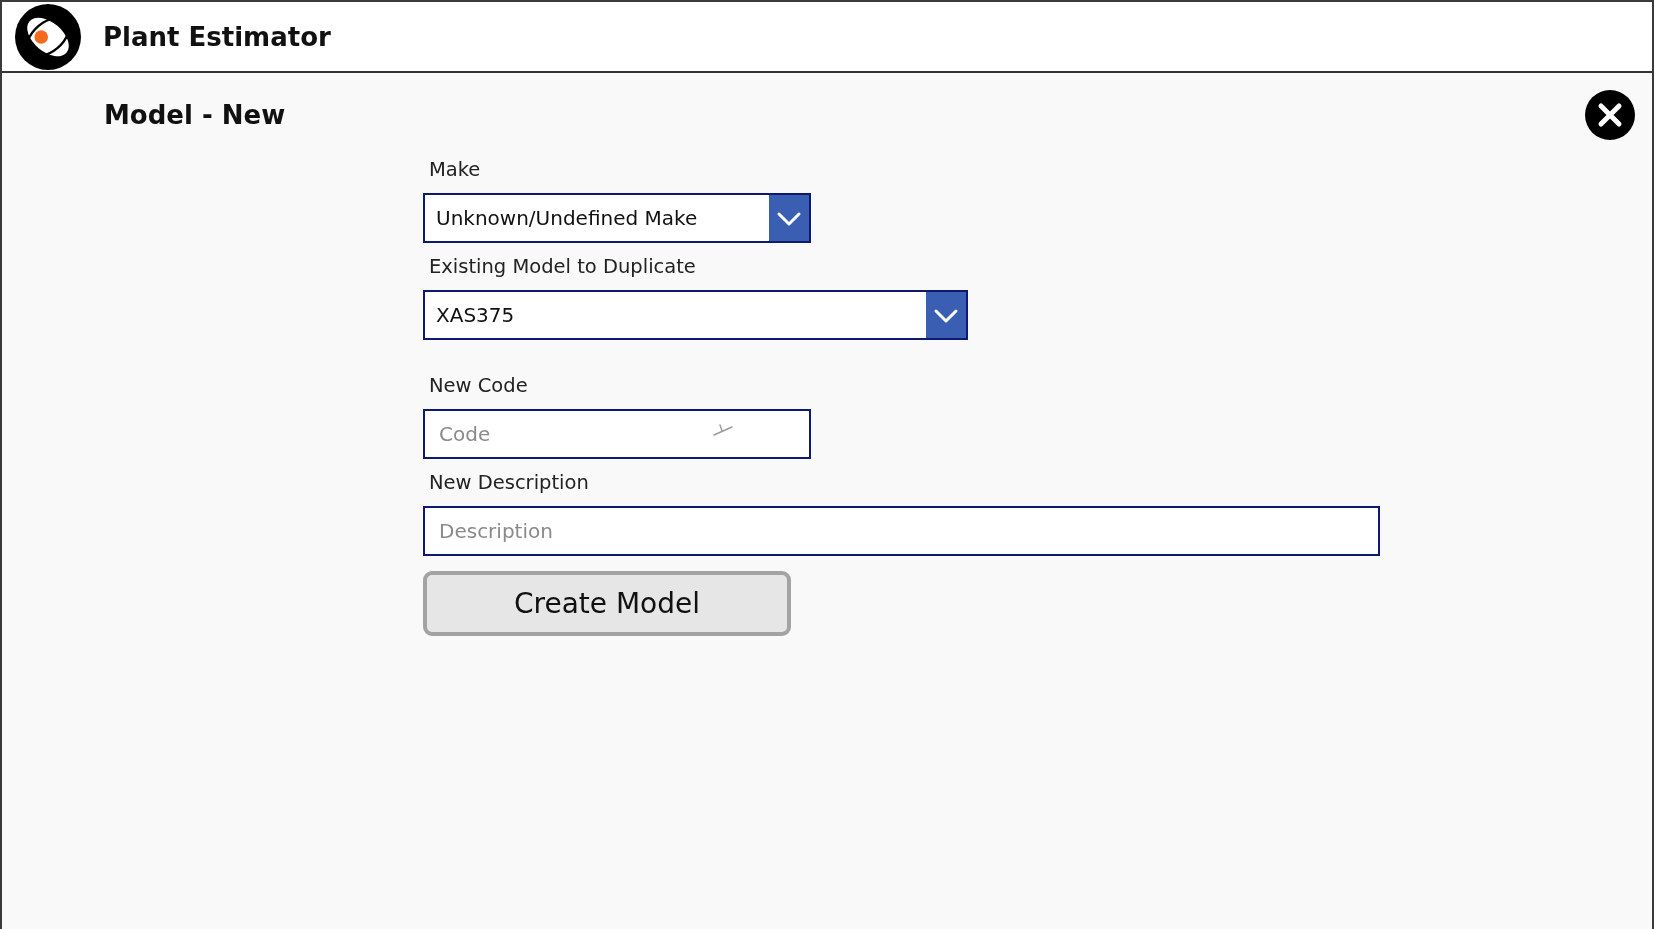  I want to click on dropdown: XAS375, so click(695, 315).